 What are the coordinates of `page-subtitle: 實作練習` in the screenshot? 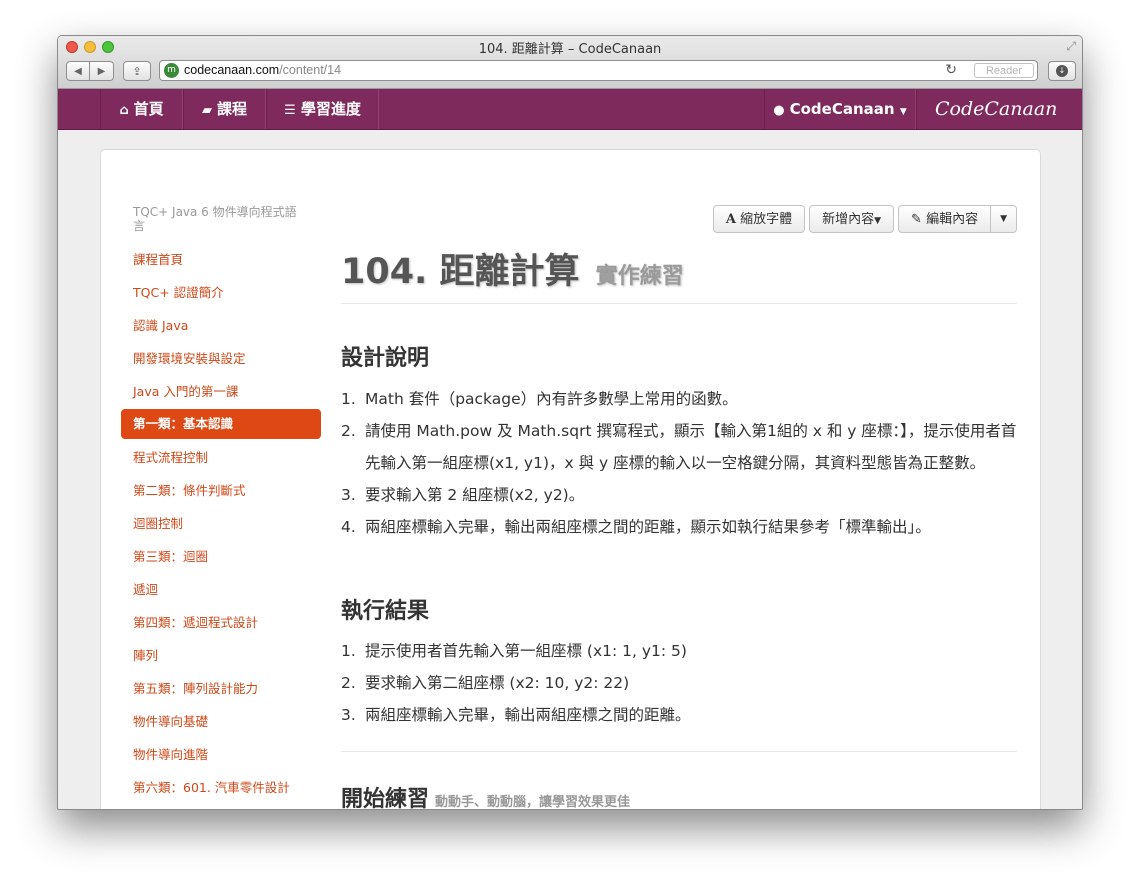 It's located at (639, 276).